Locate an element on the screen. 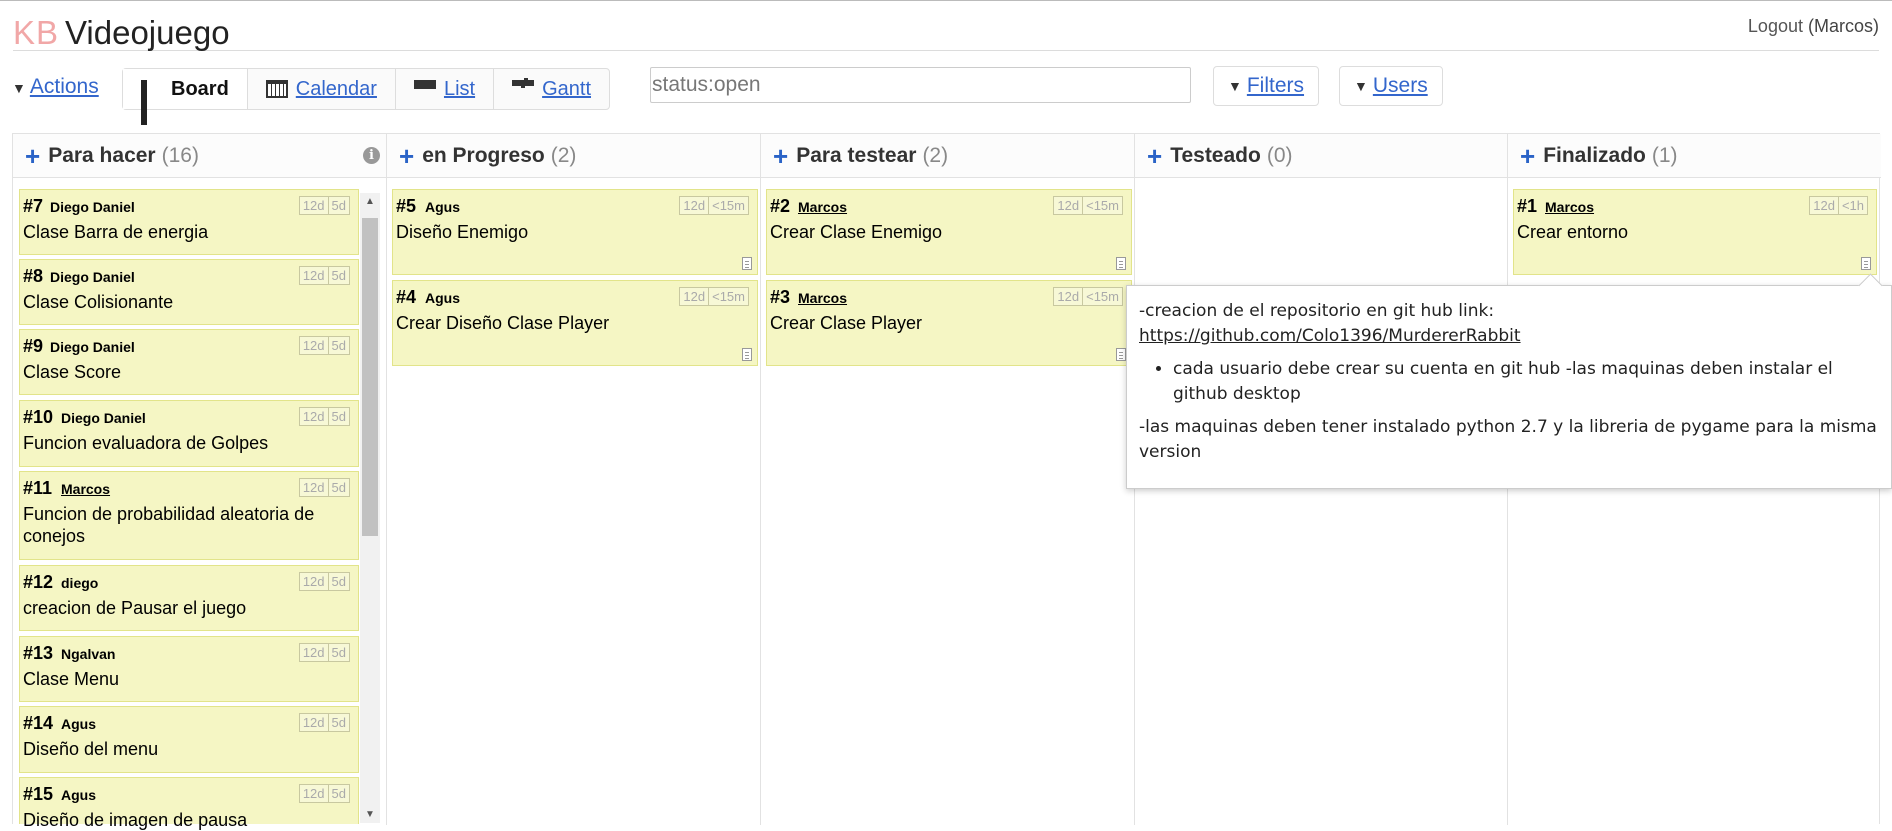 Image resolution: width=1892 pixels, height=831 pixels. task-card: #9 Diego Daniel 12d 5d Clase Score is located at coordinates (189, 362).